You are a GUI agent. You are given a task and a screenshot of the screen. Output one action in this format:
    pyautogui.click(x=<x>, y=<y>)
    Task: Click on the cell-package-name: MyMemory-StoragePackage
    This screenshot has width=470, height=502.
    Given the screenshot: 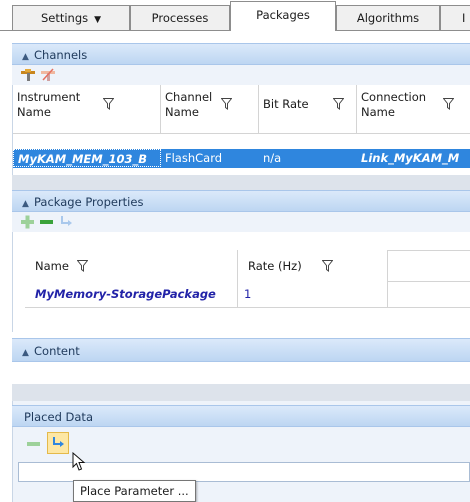 What is the action you would take?
    pyautogui.click(x=131, y=294)
    